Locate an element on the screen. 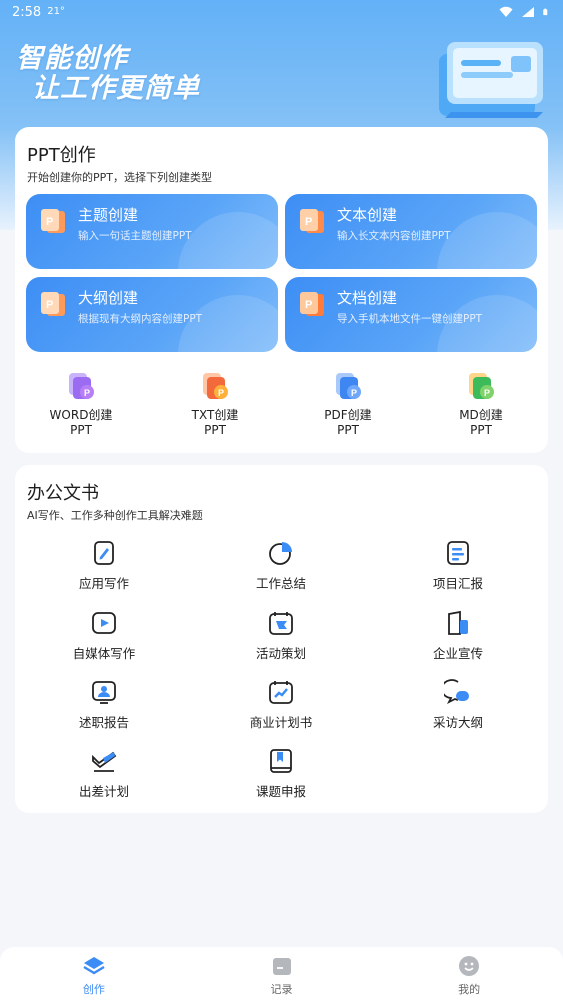 This screenshot has height=1001, width=563. tile-outline-create: P 大纲创建 根据现有大纲内容创建PPT is located at coordinates (152, 314).